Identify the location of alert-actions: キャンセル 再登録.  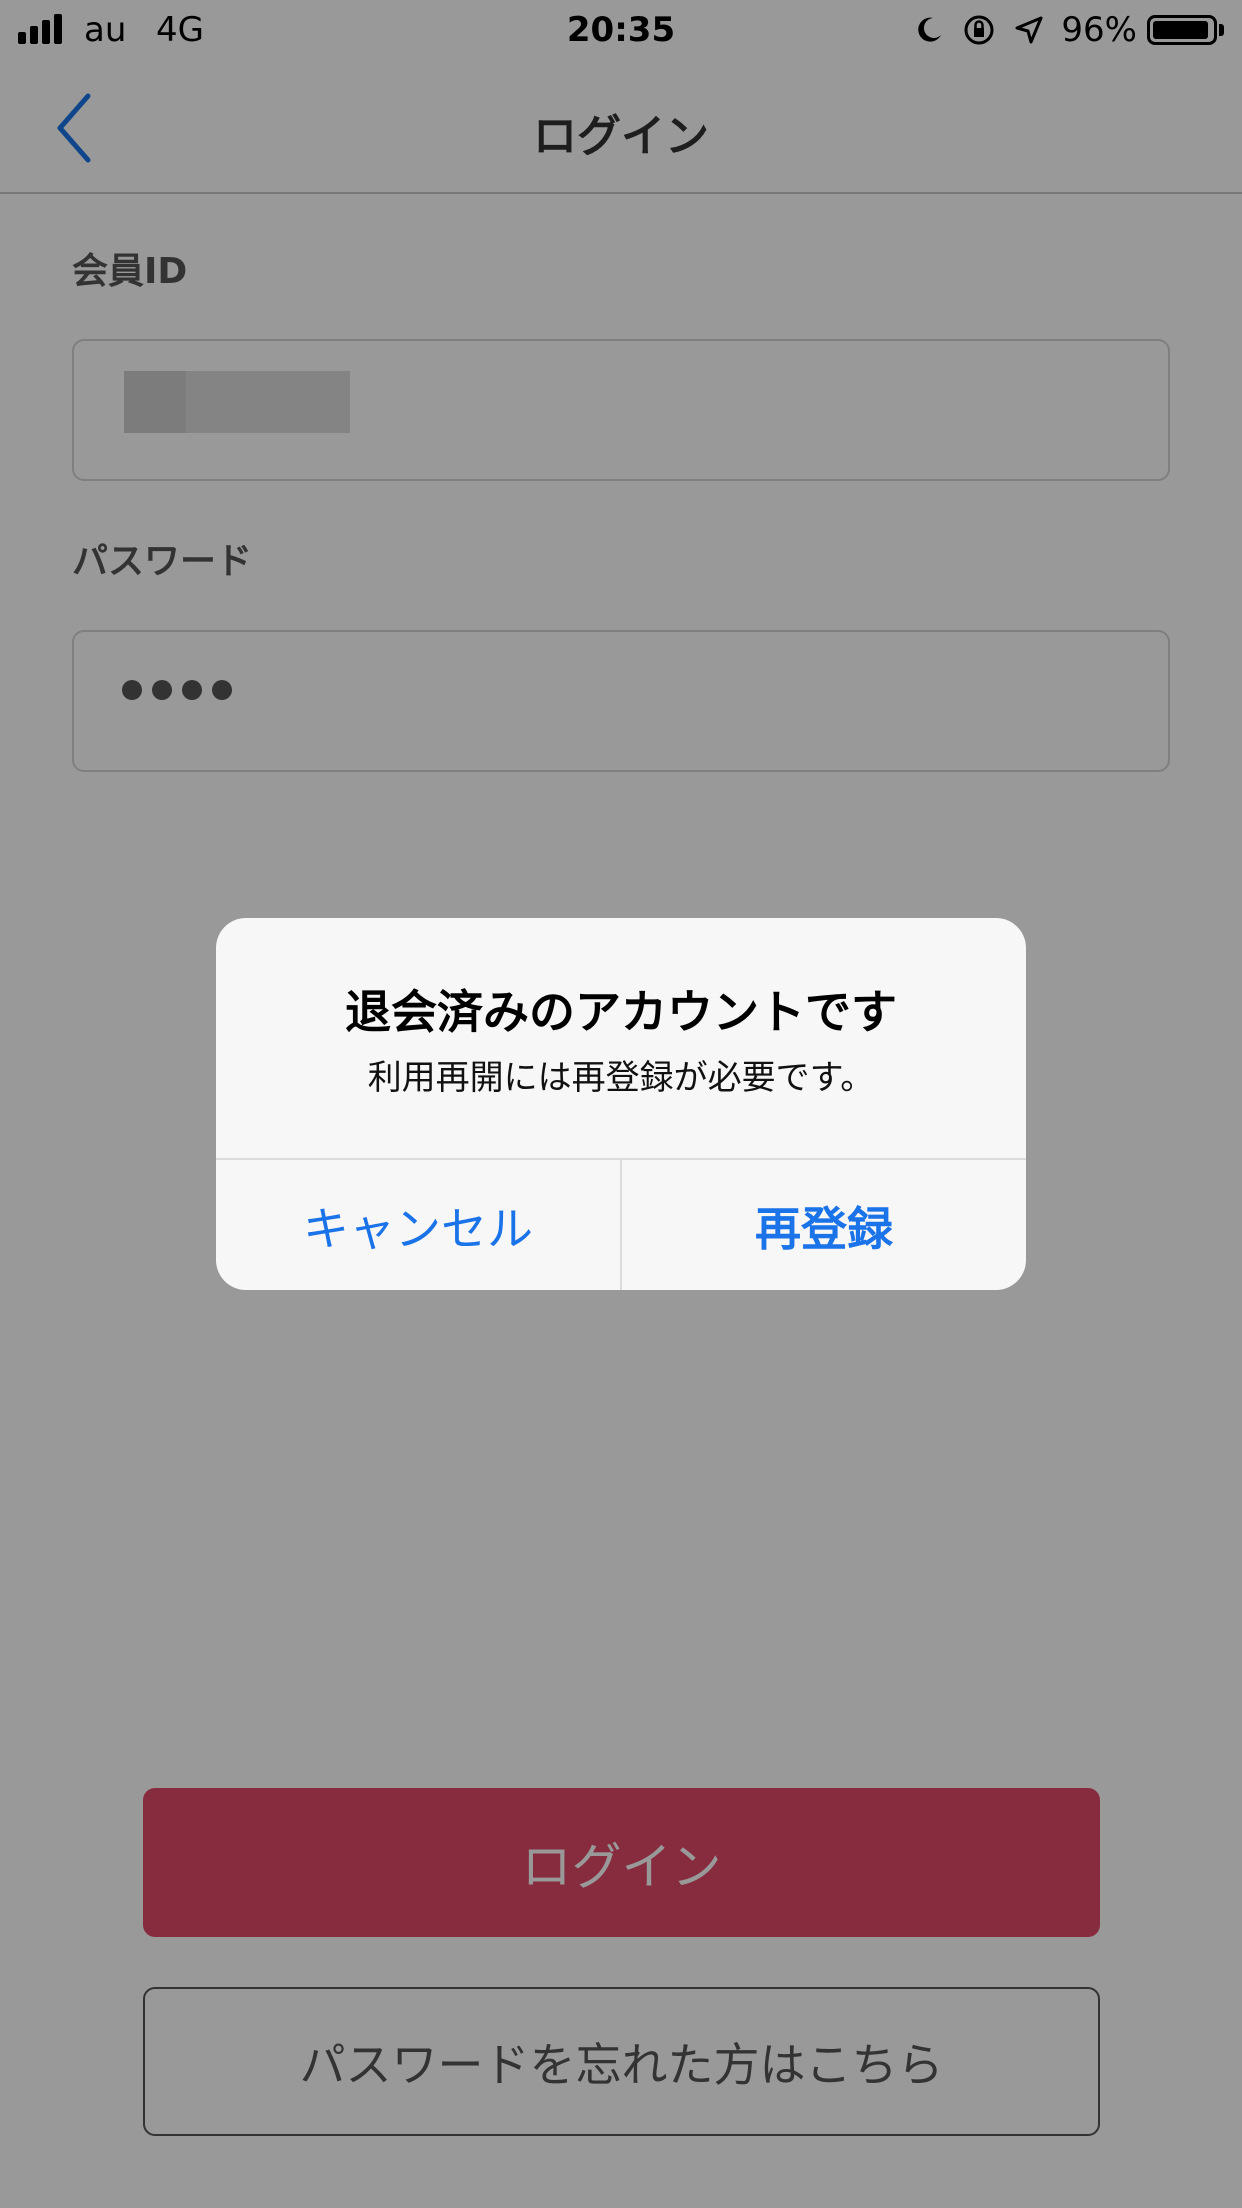
(621, 1224).